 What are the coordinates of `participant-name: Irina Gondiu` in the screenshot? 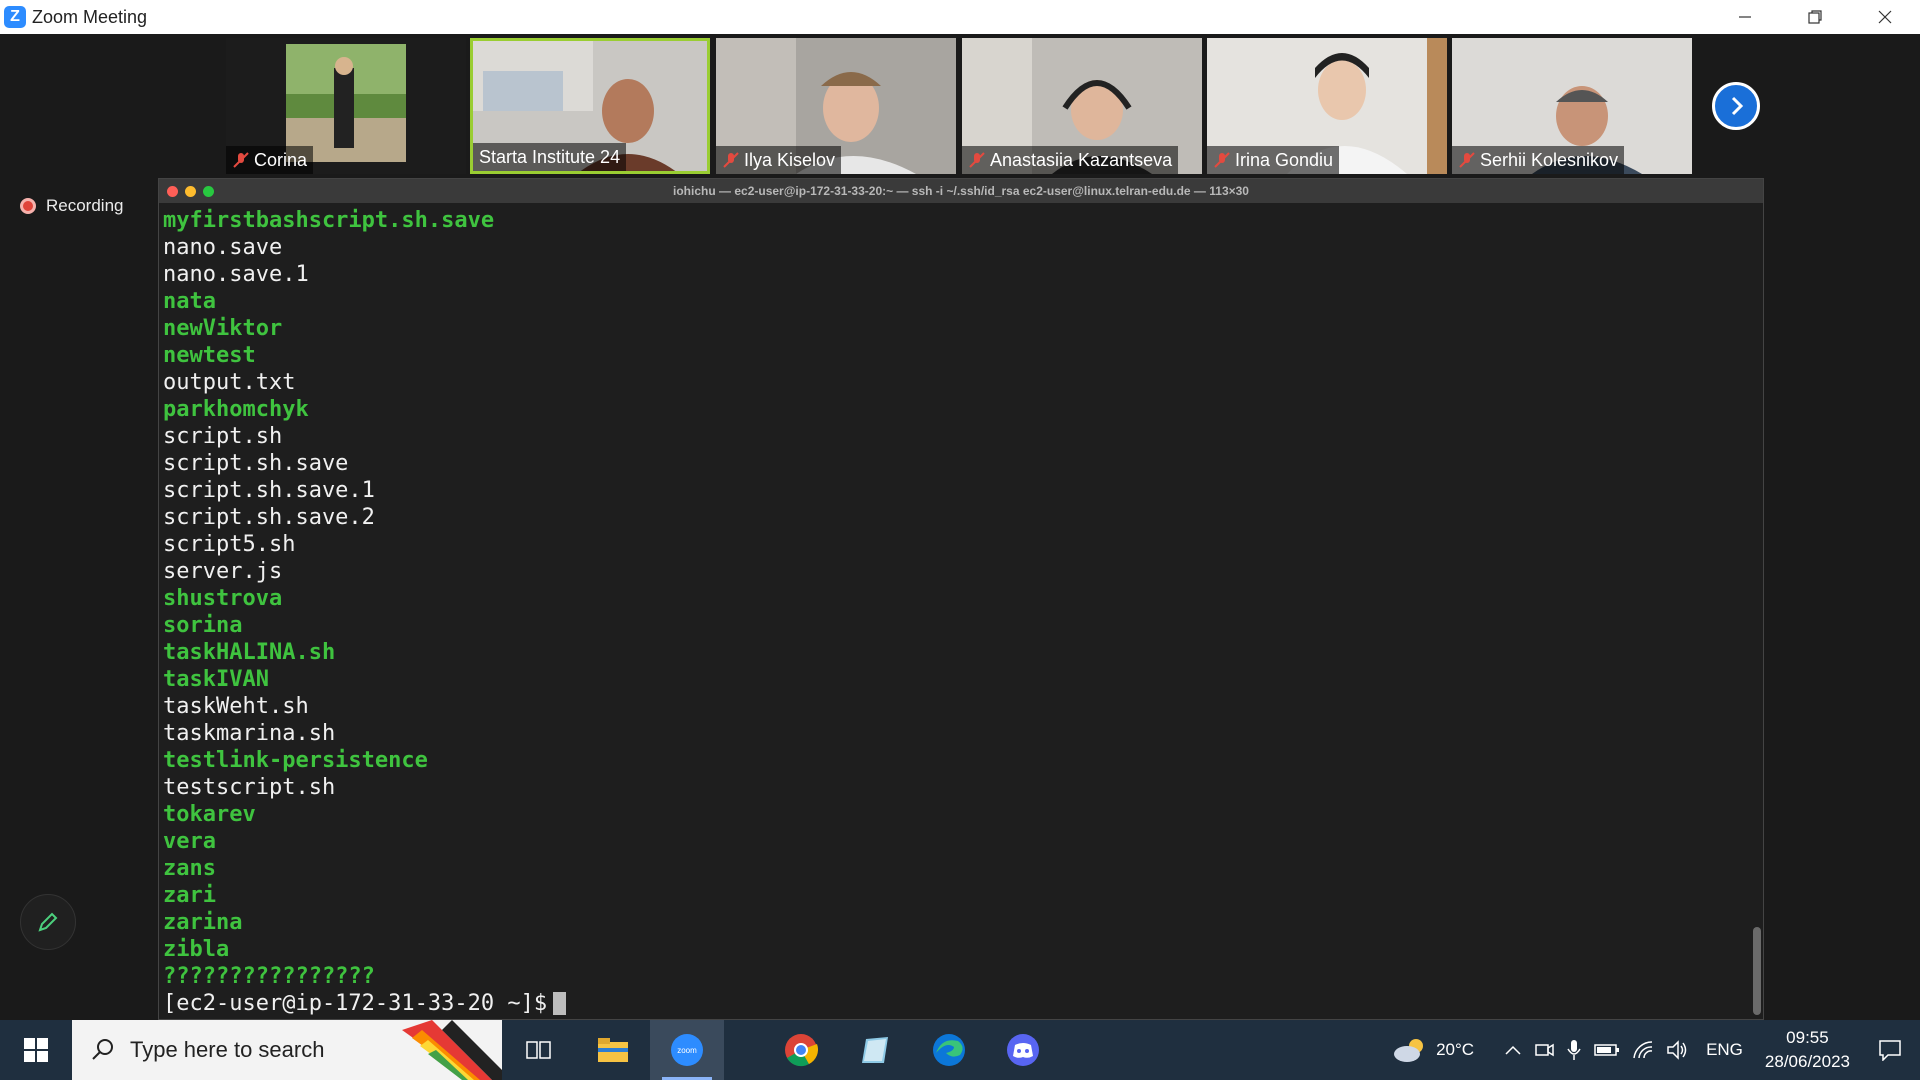 It's located at (1284, 159).